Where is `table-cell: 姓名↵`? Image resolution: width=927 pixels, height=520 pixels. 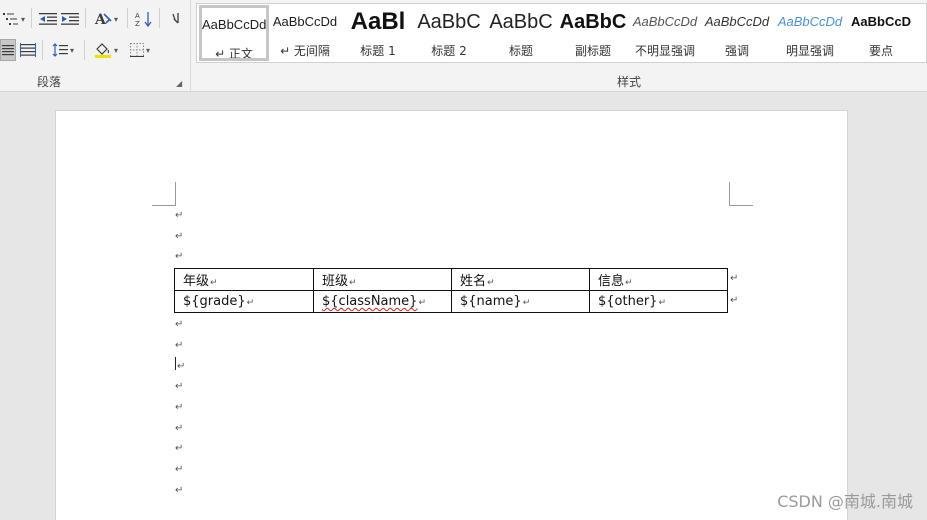
table-cell: 姓名↵ is located at coordinates (520, 279).